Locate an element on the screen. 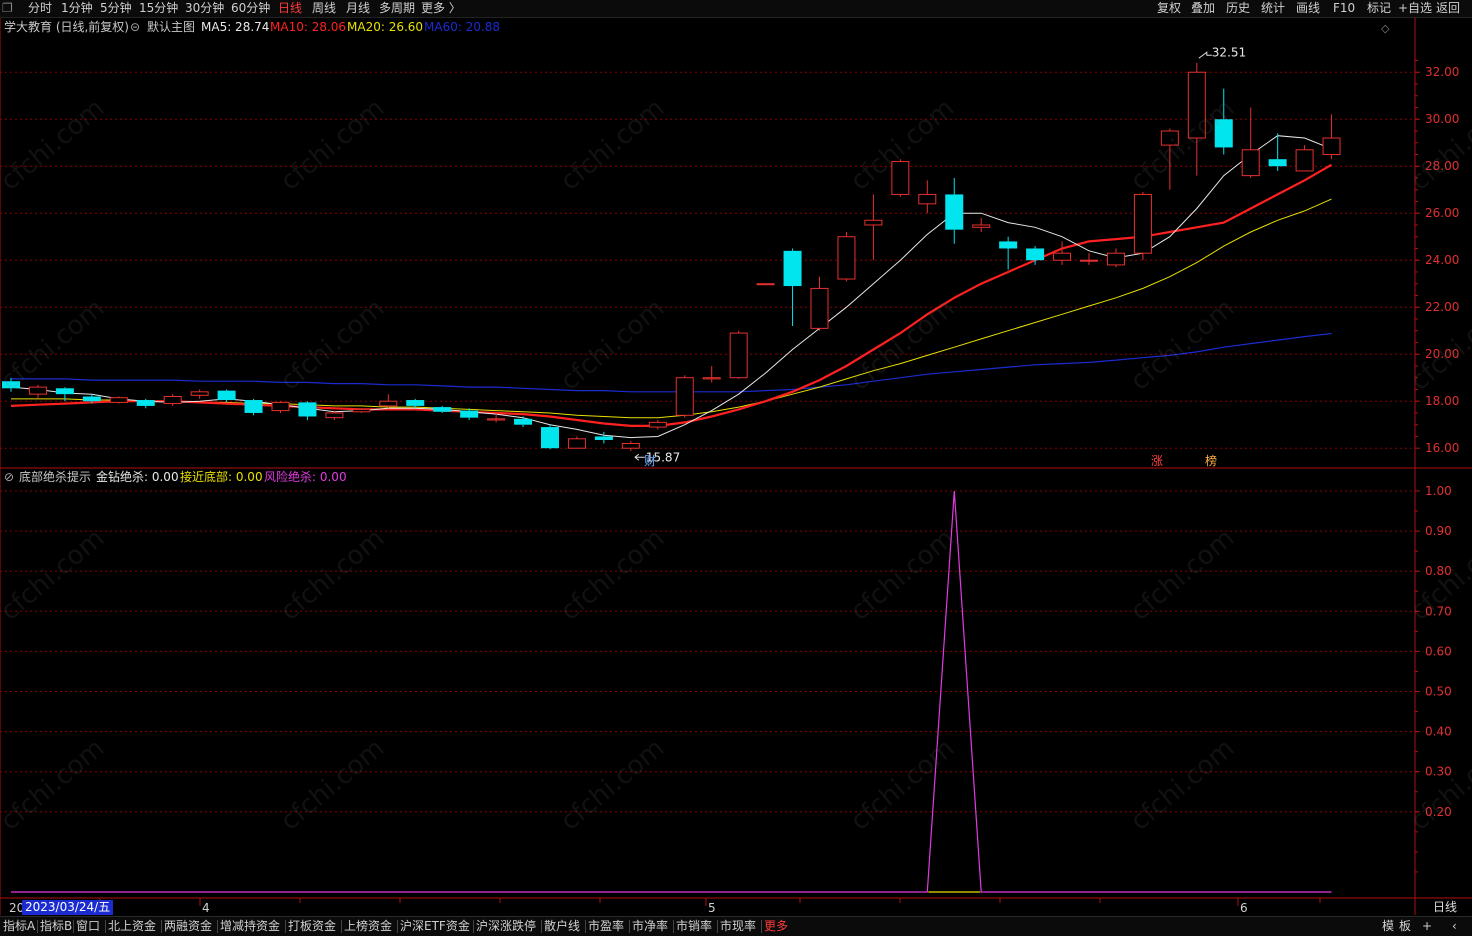  indicator-tick-label: 1.00 is located at coordinates (1438, 491).